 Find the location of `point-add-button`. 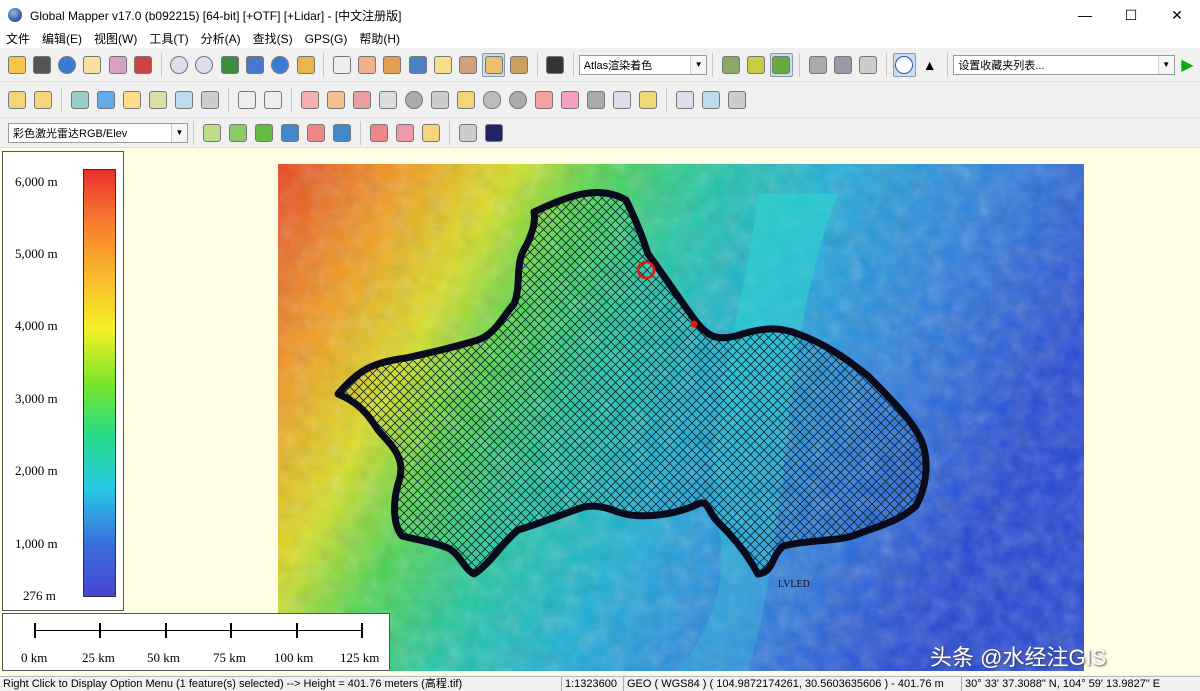

point-add-button is located at coordinates (570, 100).